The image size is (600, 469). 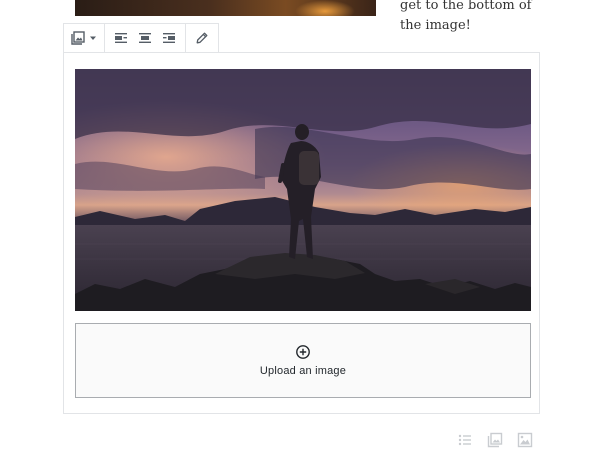 I want to click on plus-circle-icon, so click(x=303, y=352).